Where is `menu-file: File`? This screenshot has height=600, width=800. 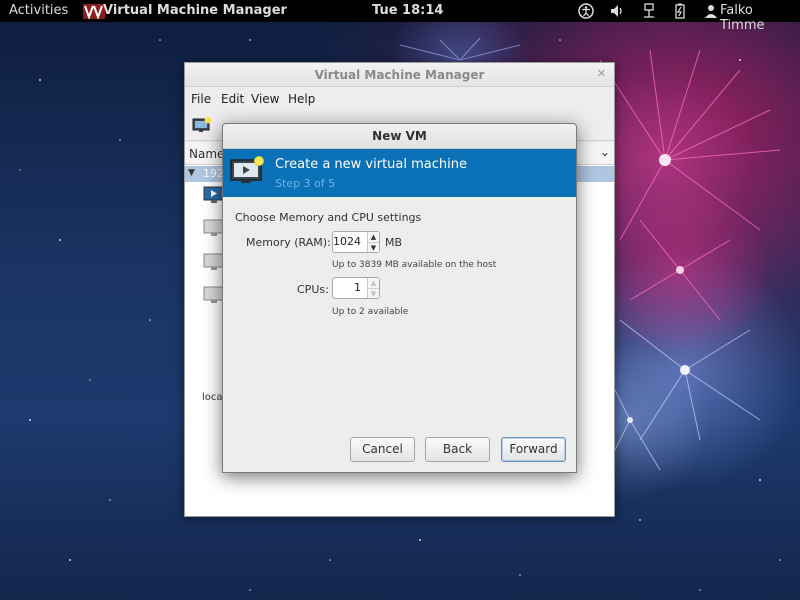 menu-file: File is located at coordinates (201, 99).